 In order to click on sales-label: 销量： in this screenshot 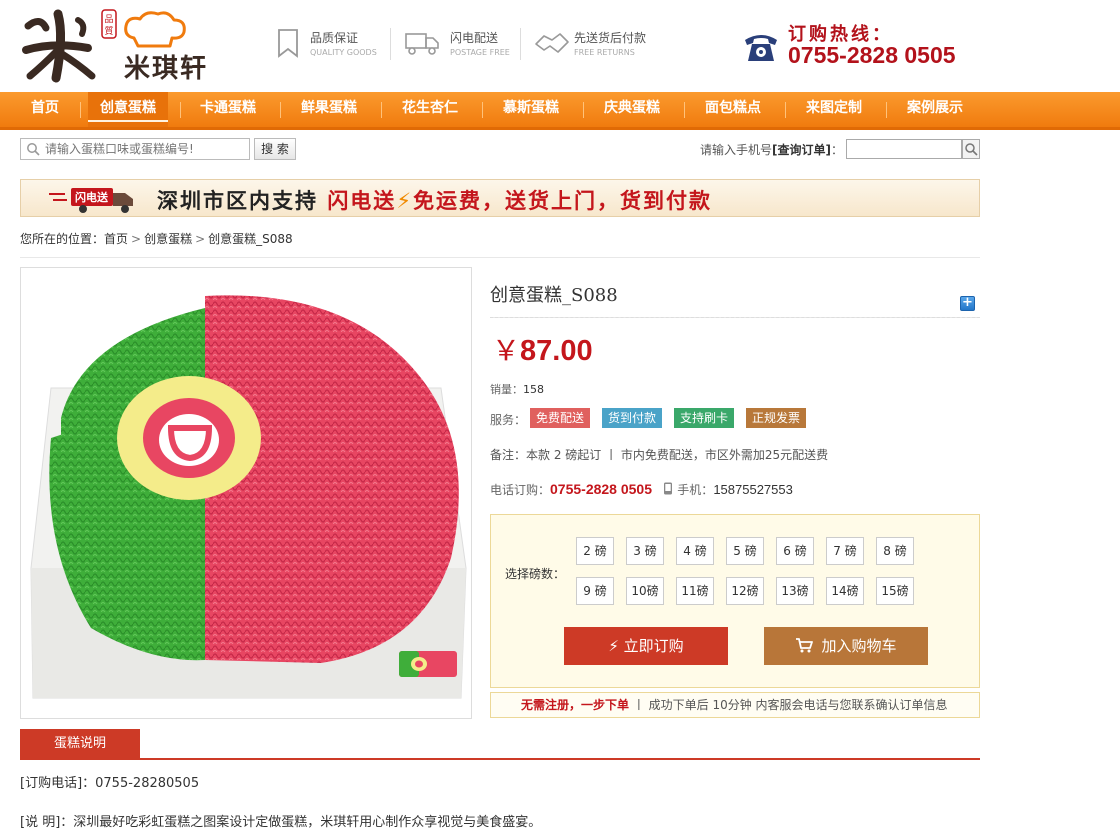, I will do `click(506, 389)`.